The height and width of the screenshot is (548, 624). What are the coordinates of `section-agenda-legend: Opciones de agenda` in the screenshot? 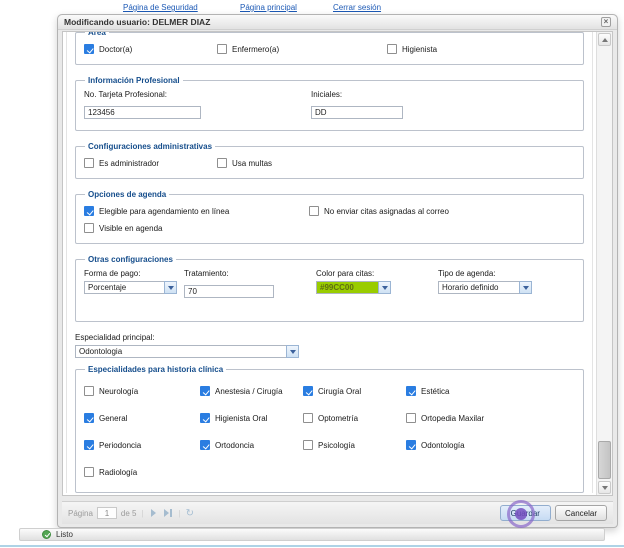 It's located at (127, 194).